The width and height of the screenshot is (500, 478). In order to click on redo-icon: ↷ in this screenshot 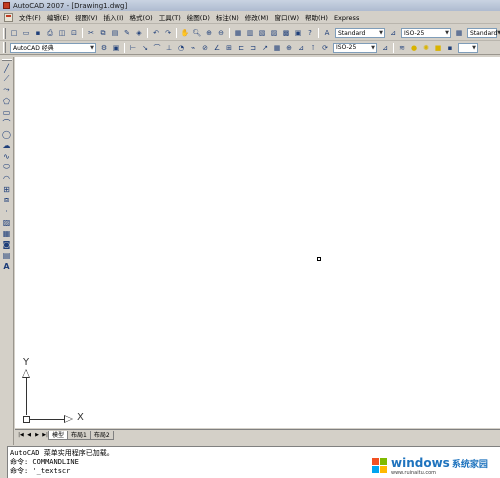, I will do `click(168, 33)`.